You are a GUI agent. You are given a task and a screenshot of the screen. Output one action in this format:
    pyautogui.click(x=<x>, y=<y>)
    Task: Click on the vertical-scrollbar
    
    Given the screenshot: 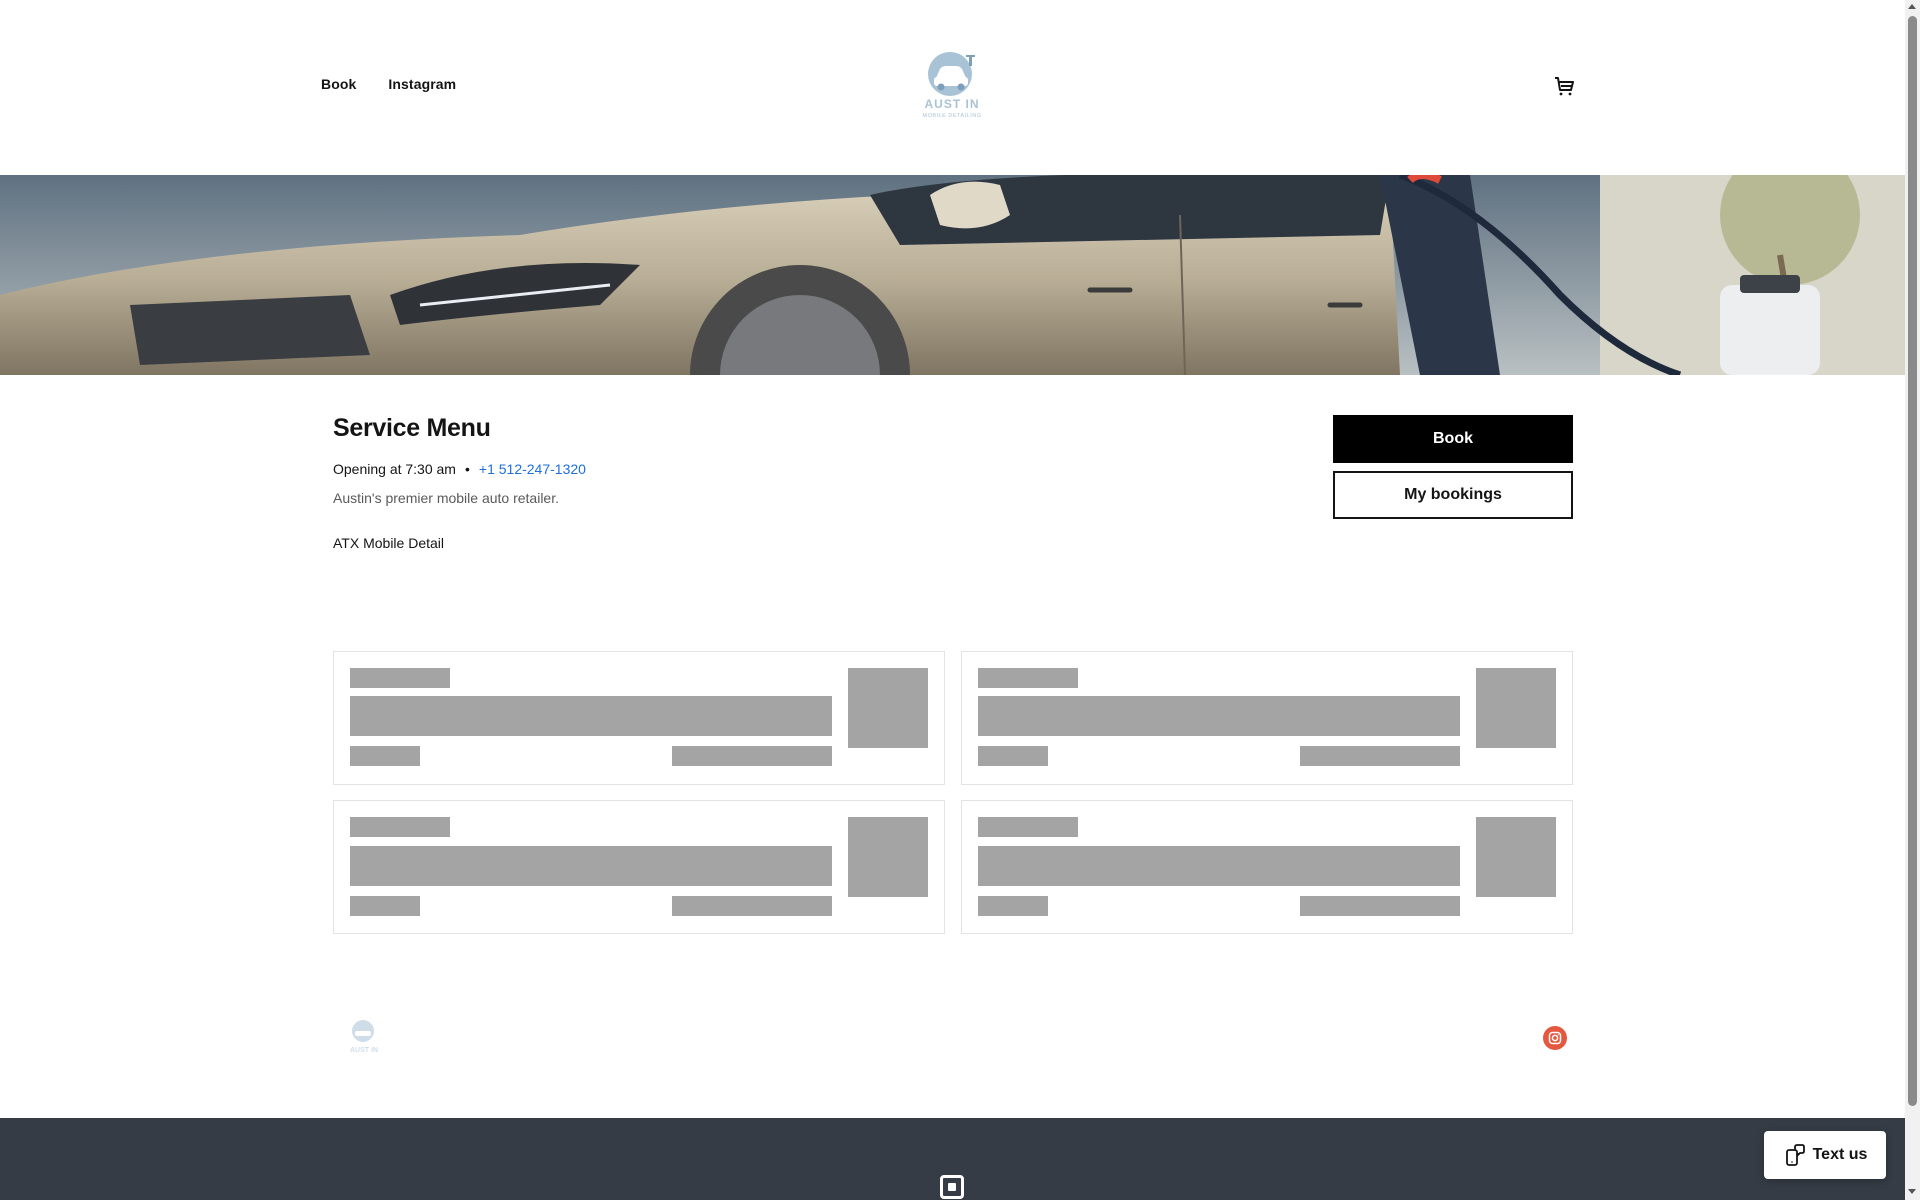 What is the action you would take?
    pyautogui.click(x=1912, y=600)
    